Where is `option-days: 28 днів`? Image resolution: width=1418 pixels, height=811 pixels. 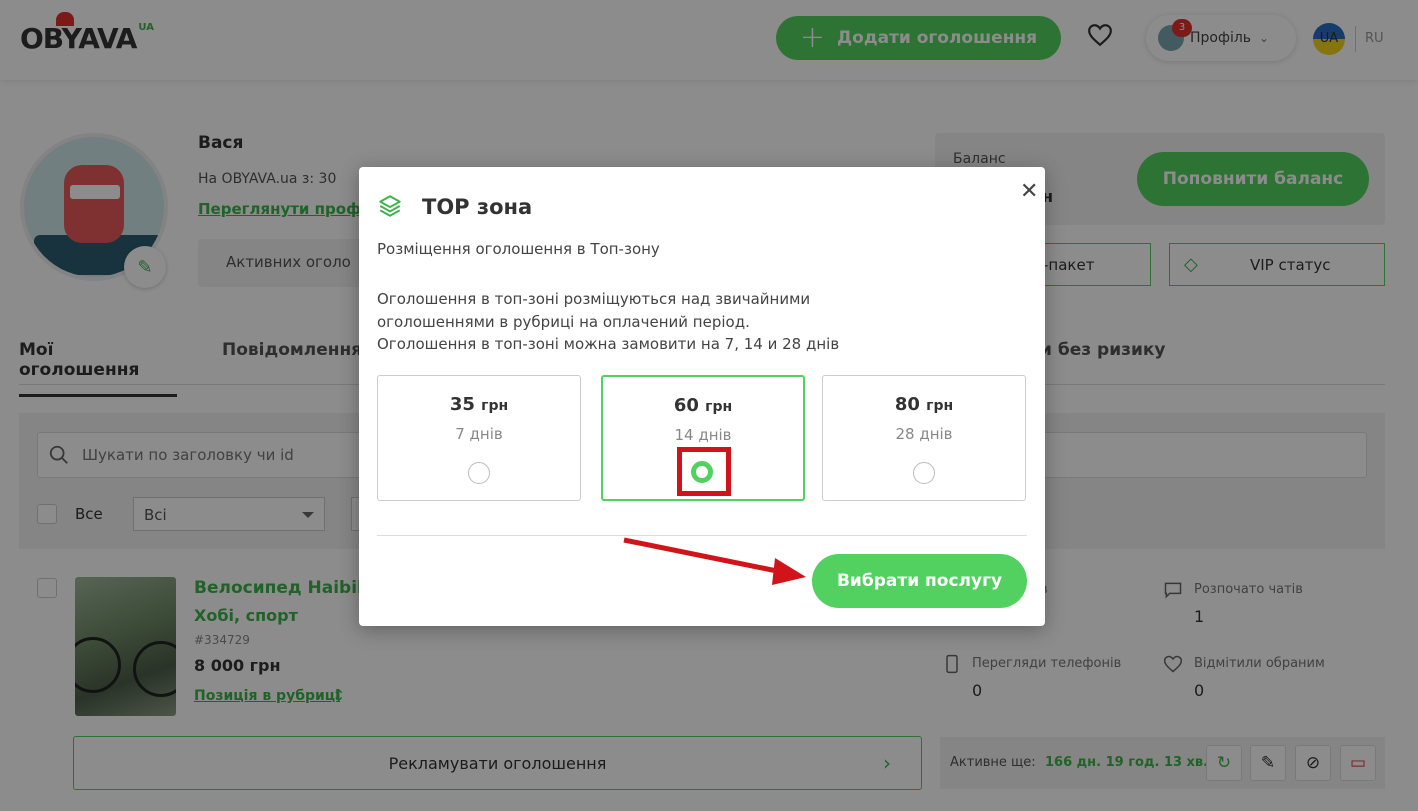
option-days: 28 днів is located at coordinates (924, 434).